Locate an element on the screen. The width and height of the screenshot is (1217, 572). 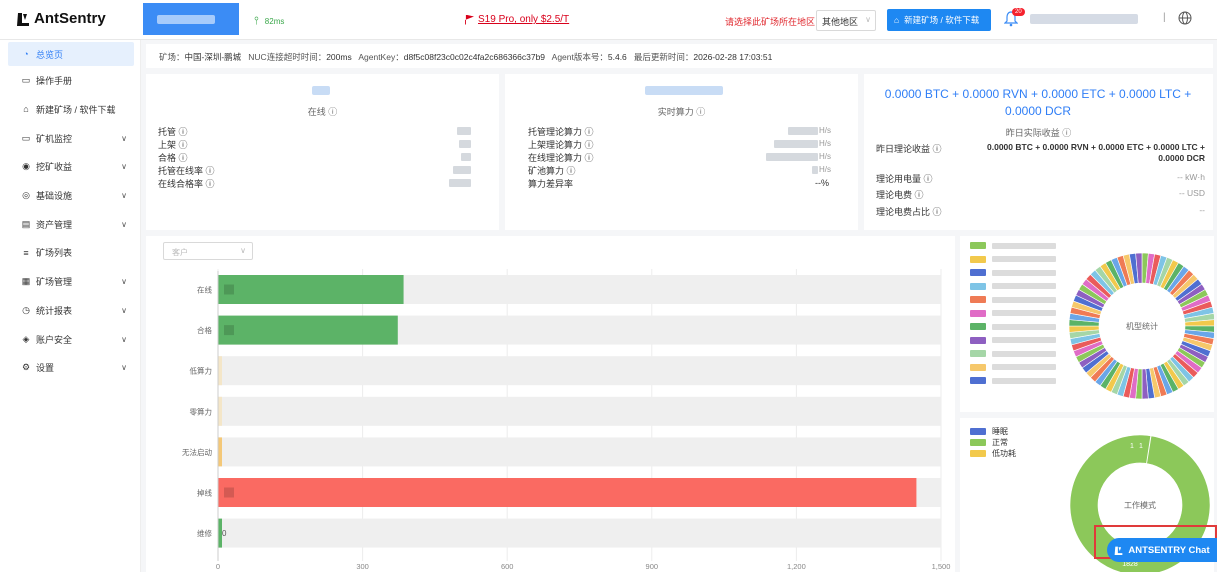
y-category-label: 维修 is located at coordinates (204, 533).